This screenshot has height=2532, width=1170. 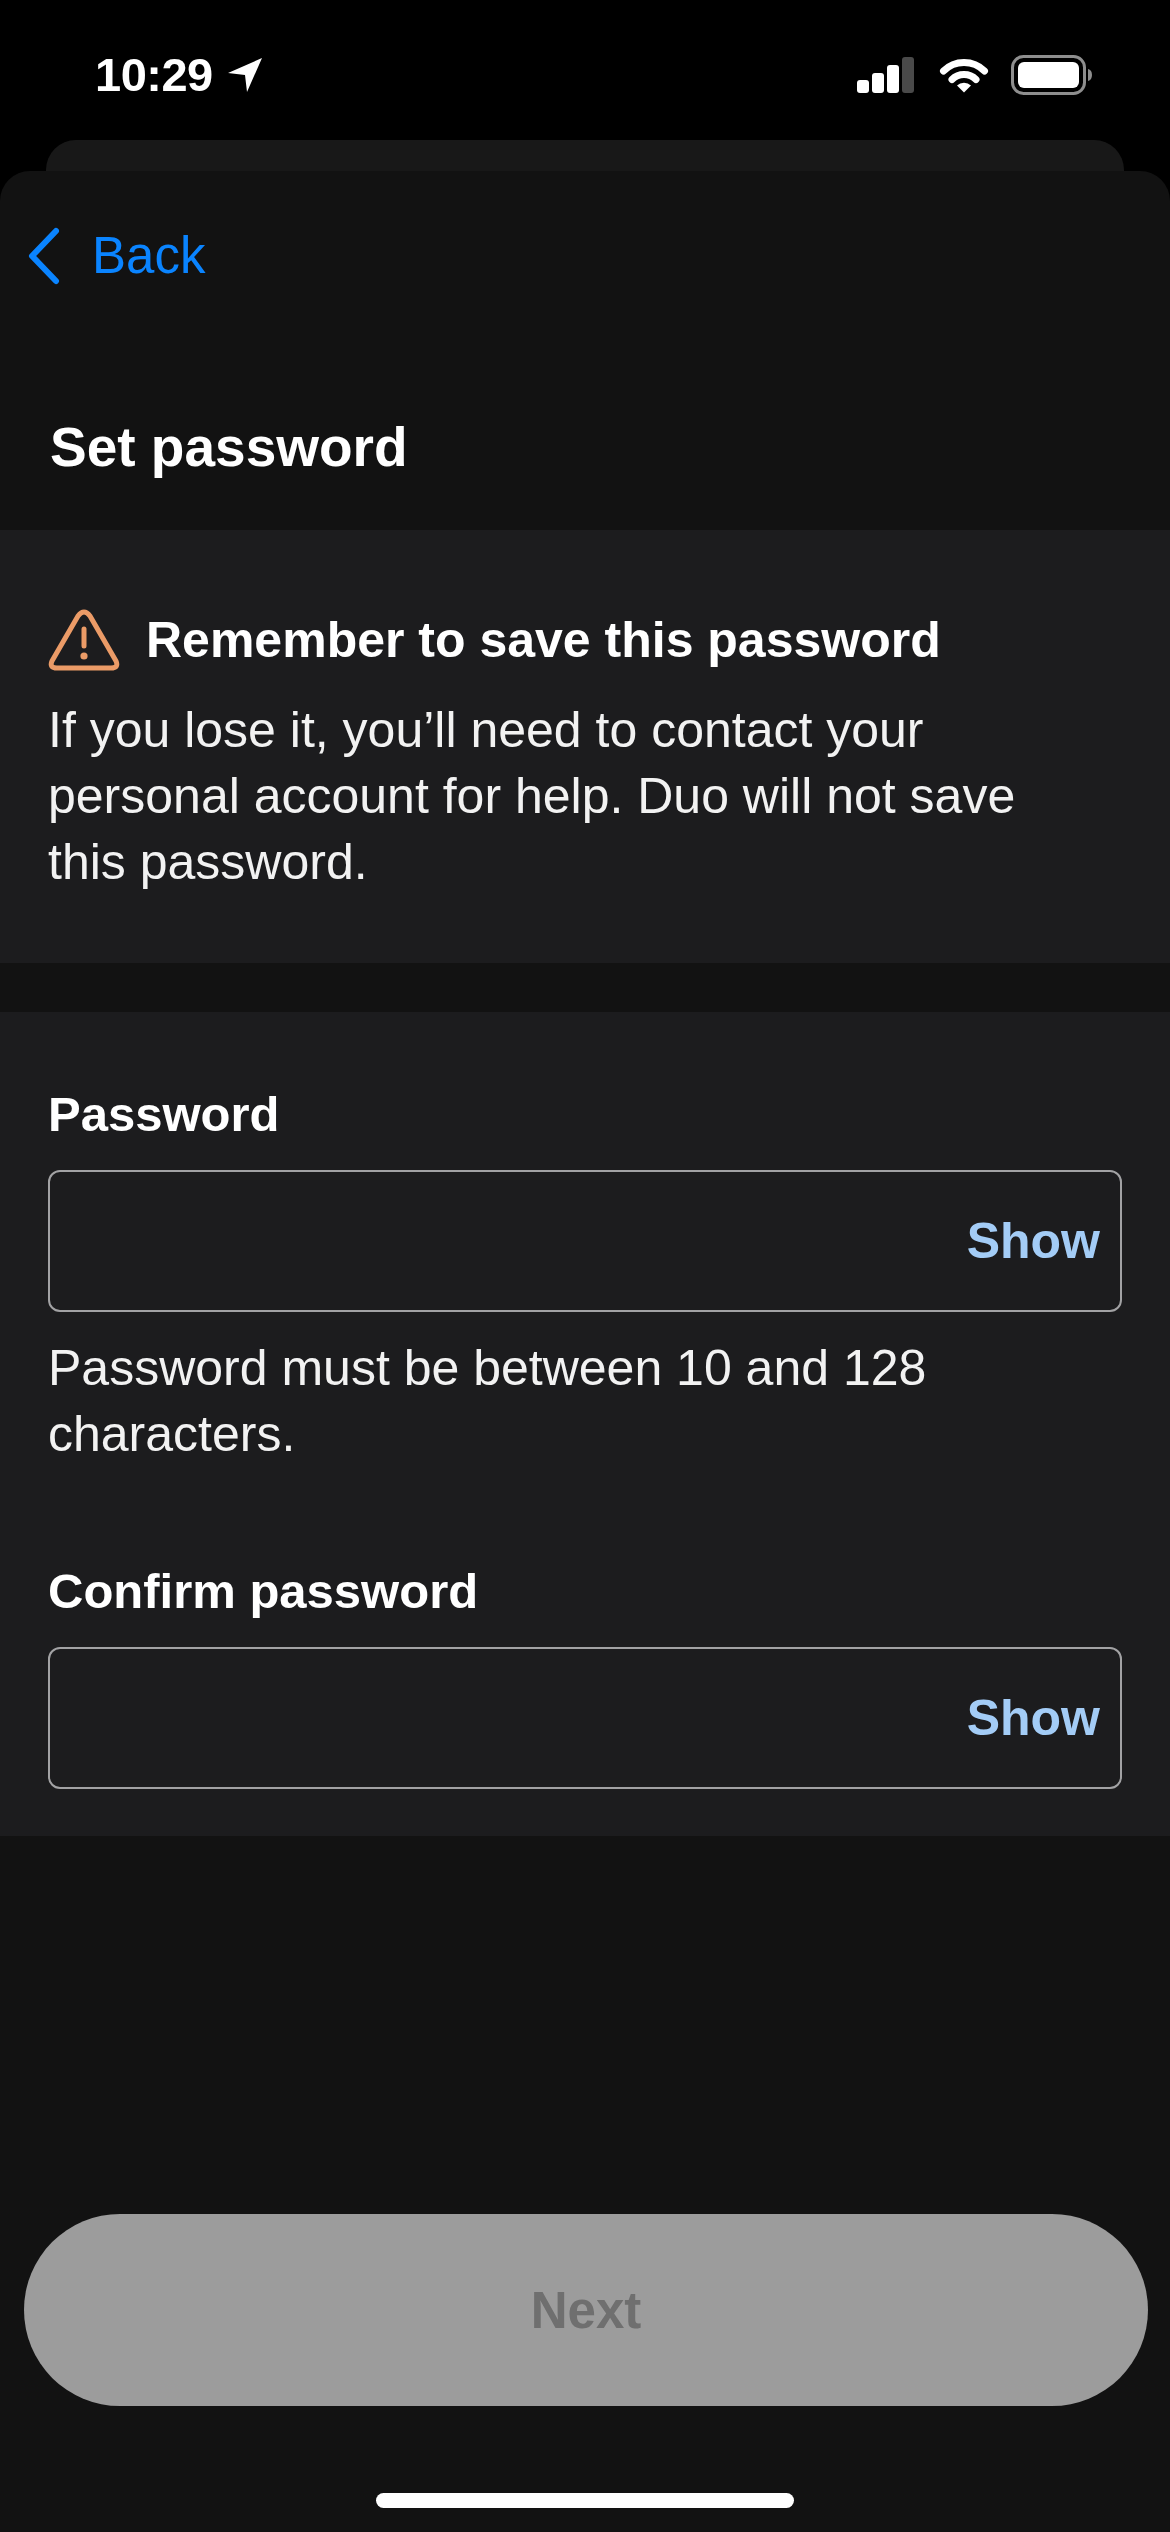 I want to click on wifi-icon, so click(x=964, y=75).